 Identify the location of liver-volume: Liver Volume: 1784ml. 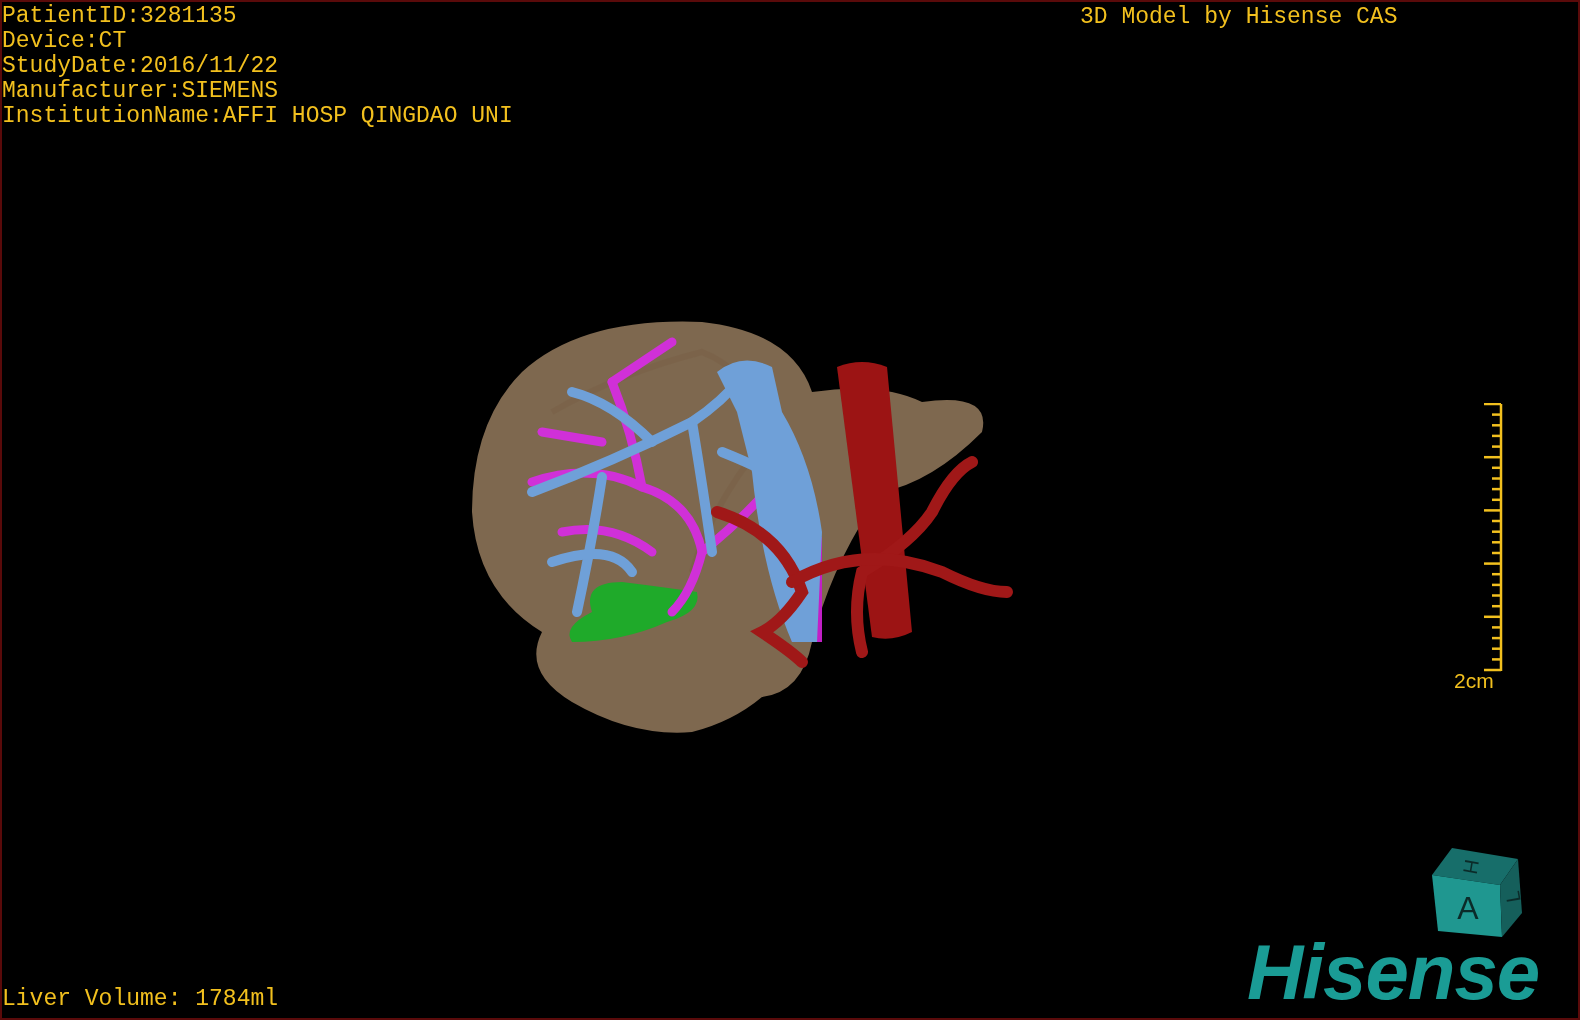
(140, 999).